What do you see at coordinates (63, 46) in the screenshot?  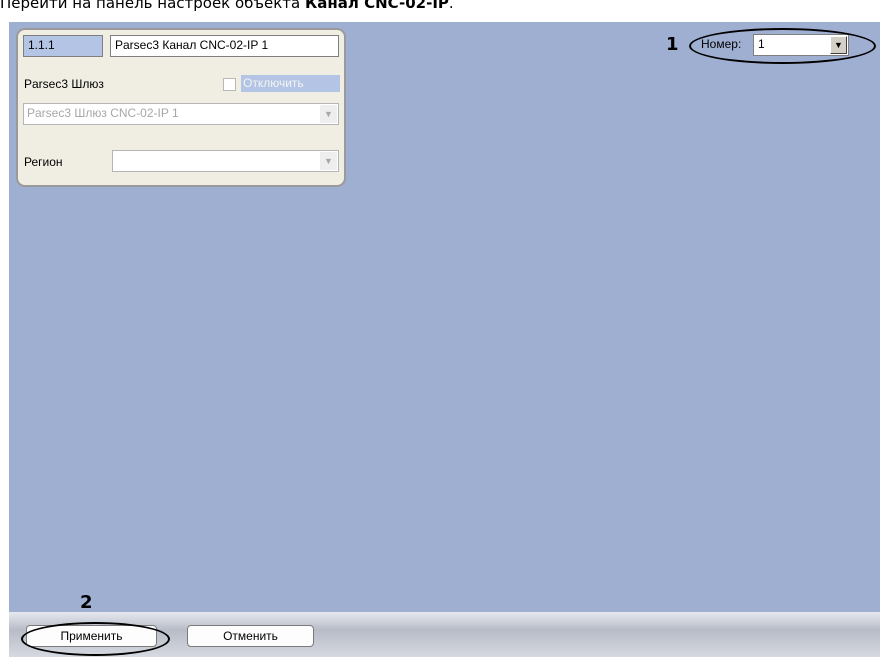 I see `object-id-field: 1.1.1` at bounding box center [63, 46].